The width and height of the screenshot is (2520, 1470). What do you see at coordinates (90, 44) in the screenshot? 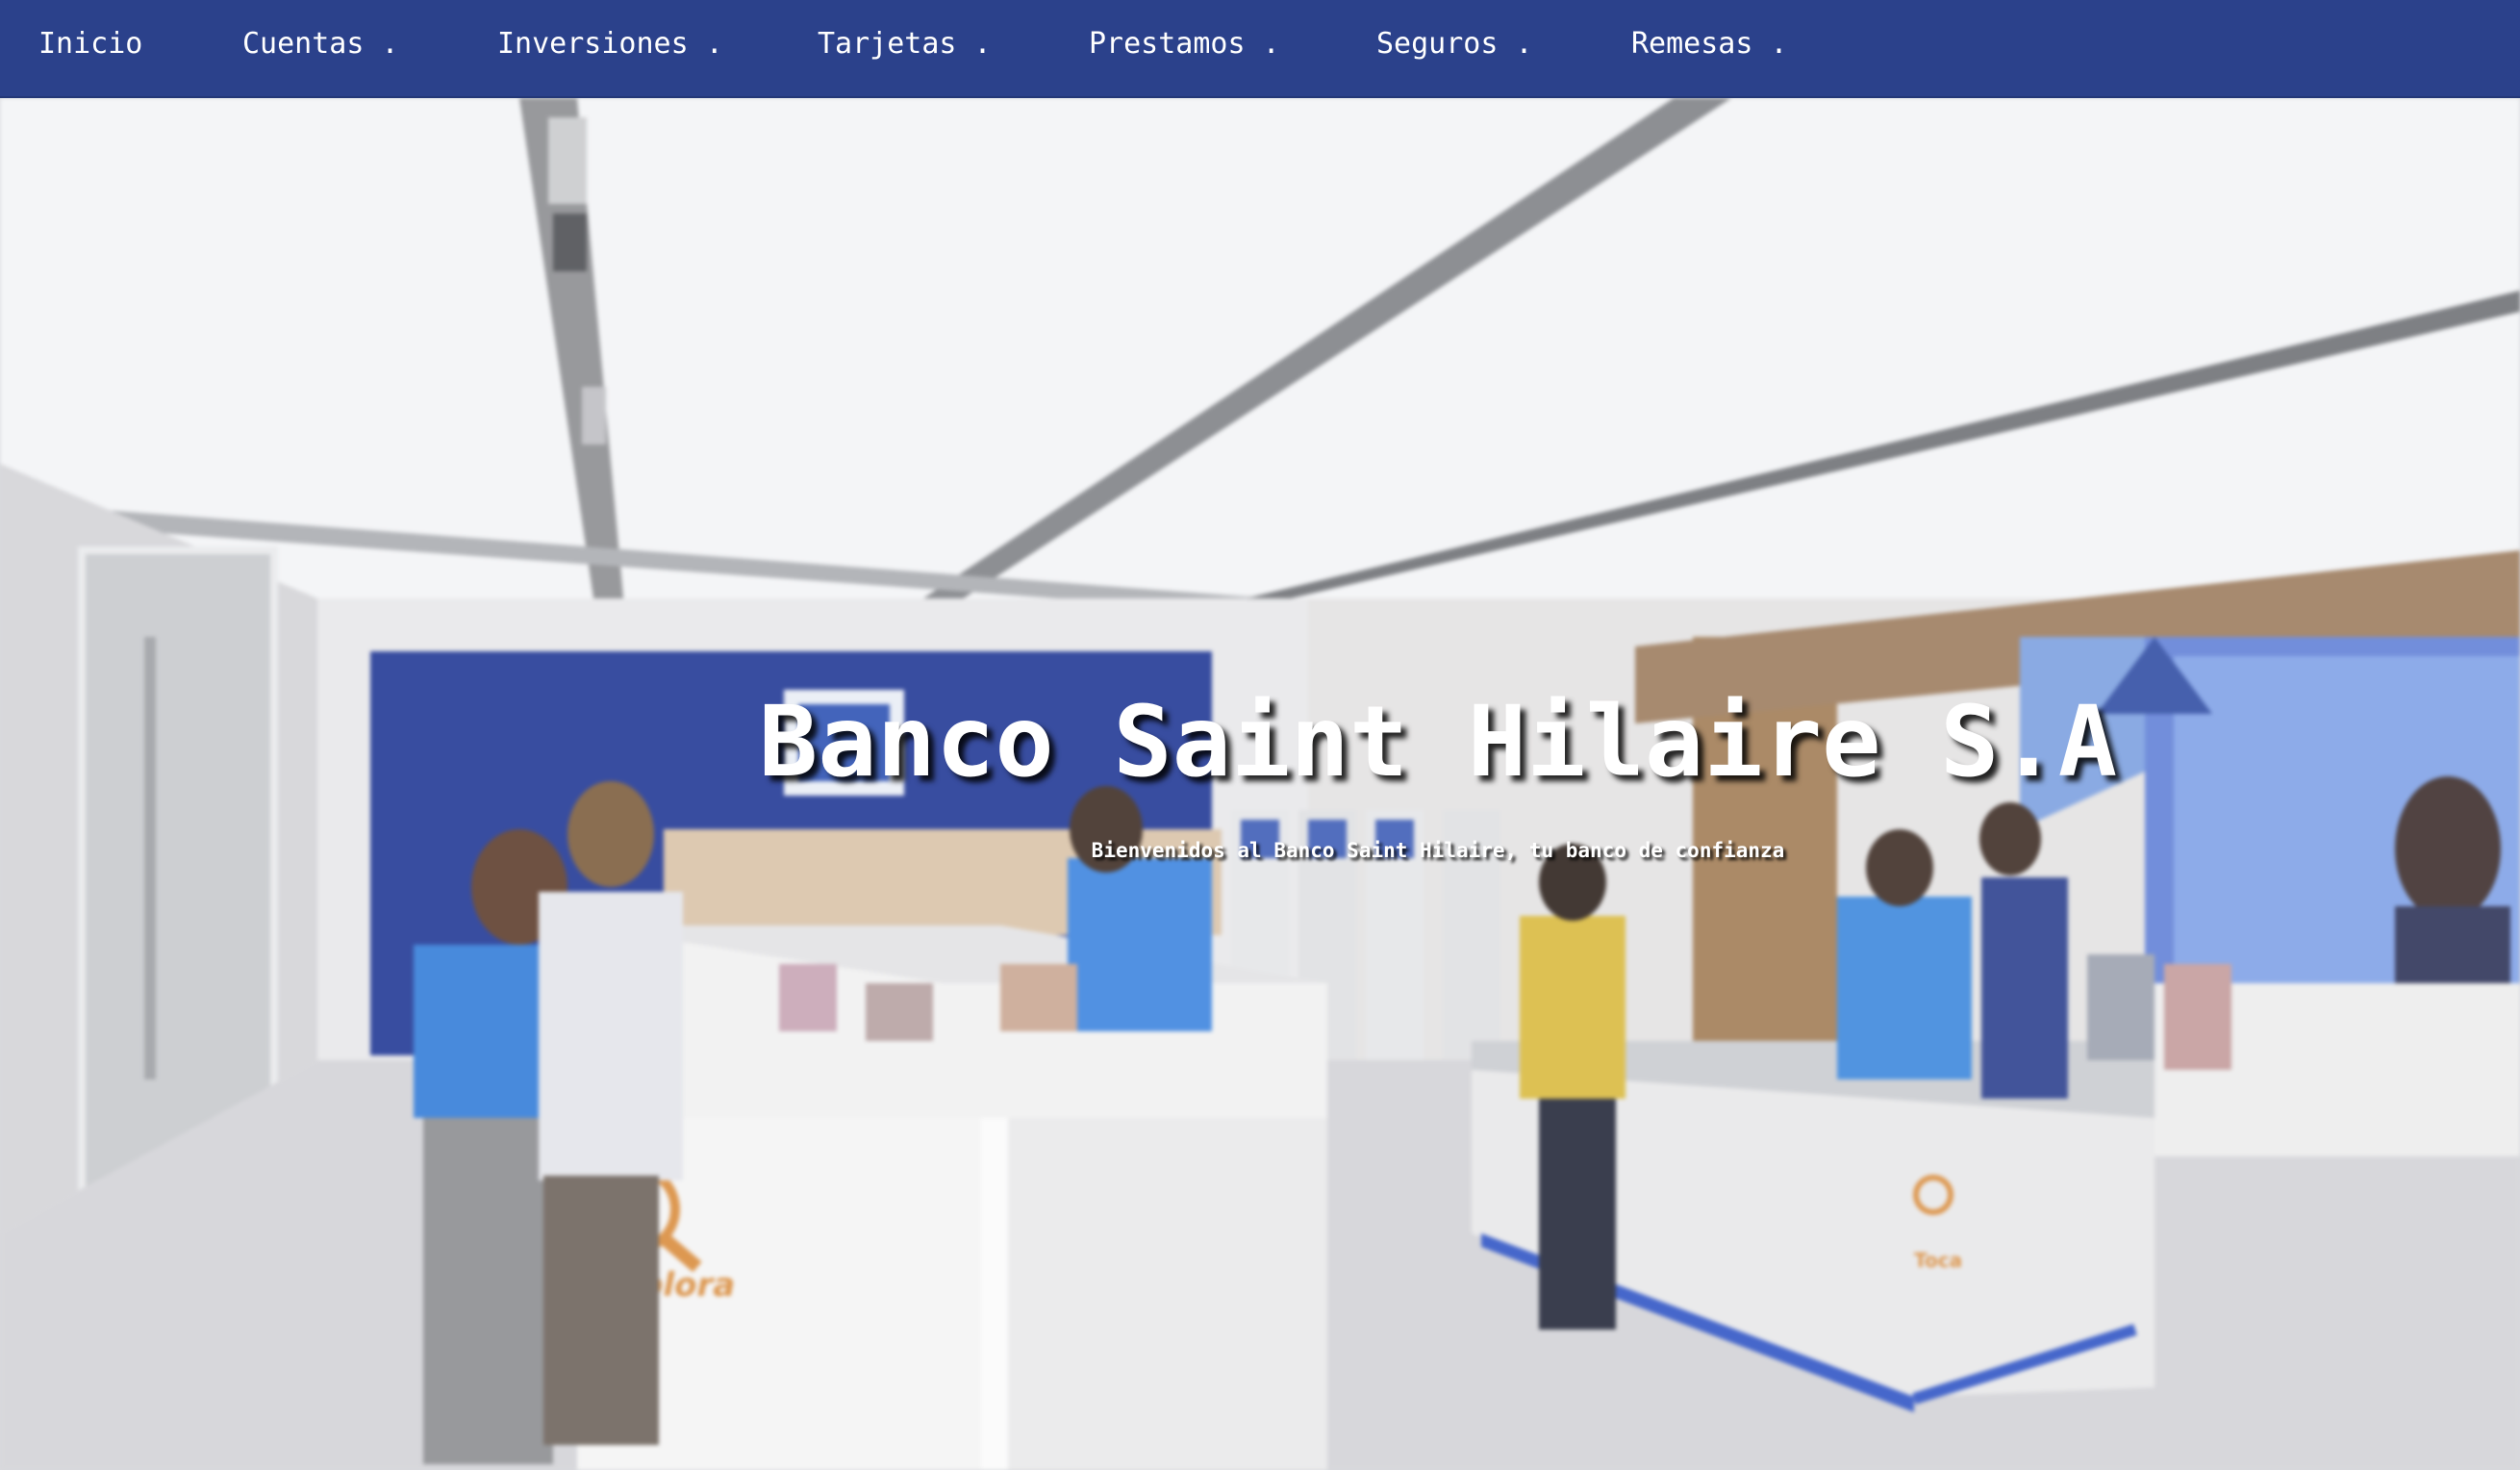
I see `nav-item-inicio: Inicio` at bounding box center [90, 44].